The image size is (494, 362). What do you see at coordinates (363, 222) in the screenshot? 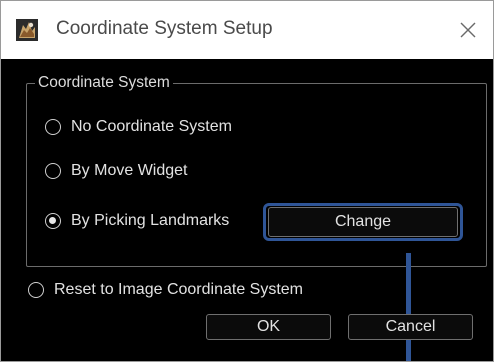
I see `annotation-highlight-box` at bounding box center [363, 222].